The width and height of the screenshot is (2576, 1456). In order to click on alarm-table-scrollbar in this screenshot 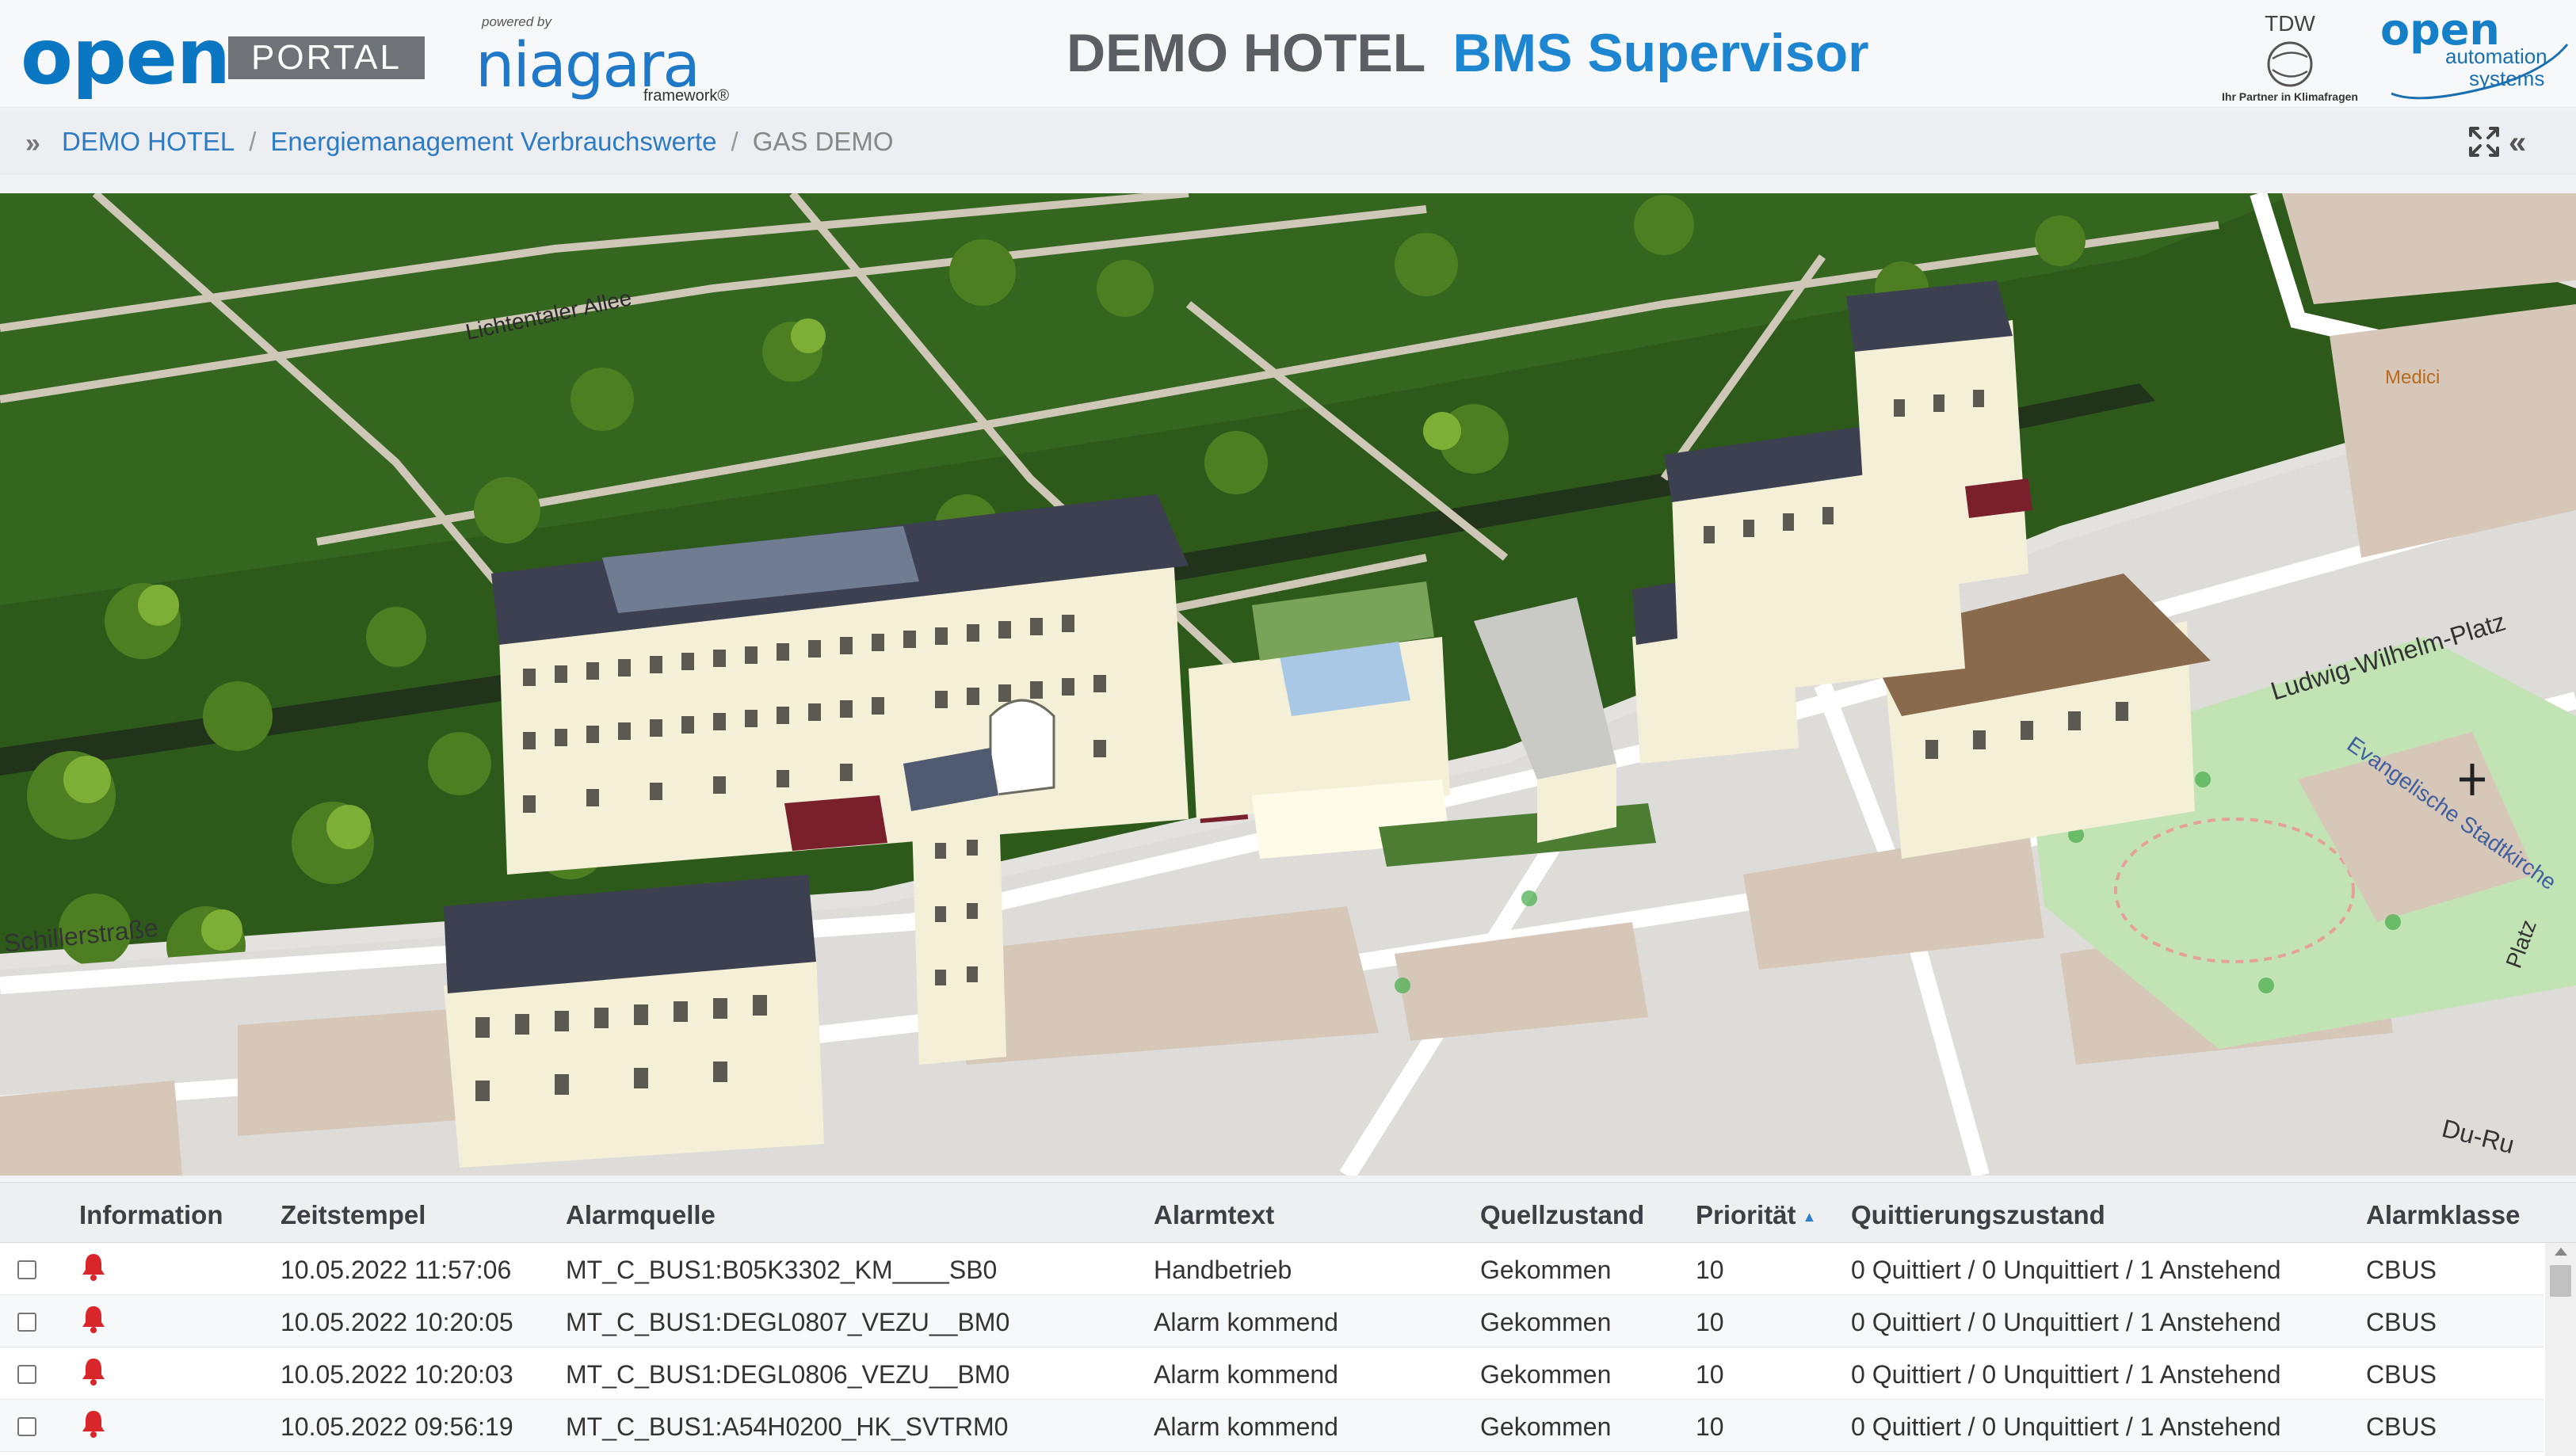, I will do `click(2560, 1349)`.